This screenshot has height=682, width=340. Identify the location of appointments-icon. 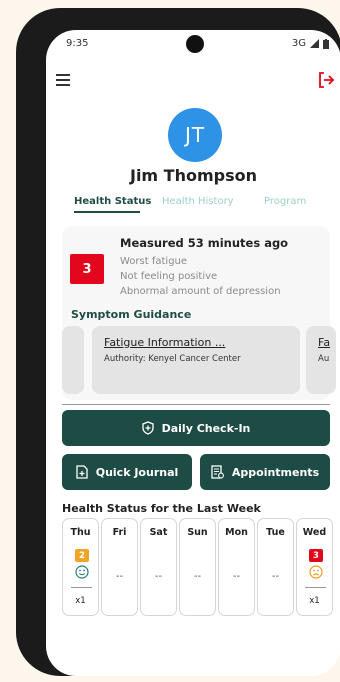
(217, 472).